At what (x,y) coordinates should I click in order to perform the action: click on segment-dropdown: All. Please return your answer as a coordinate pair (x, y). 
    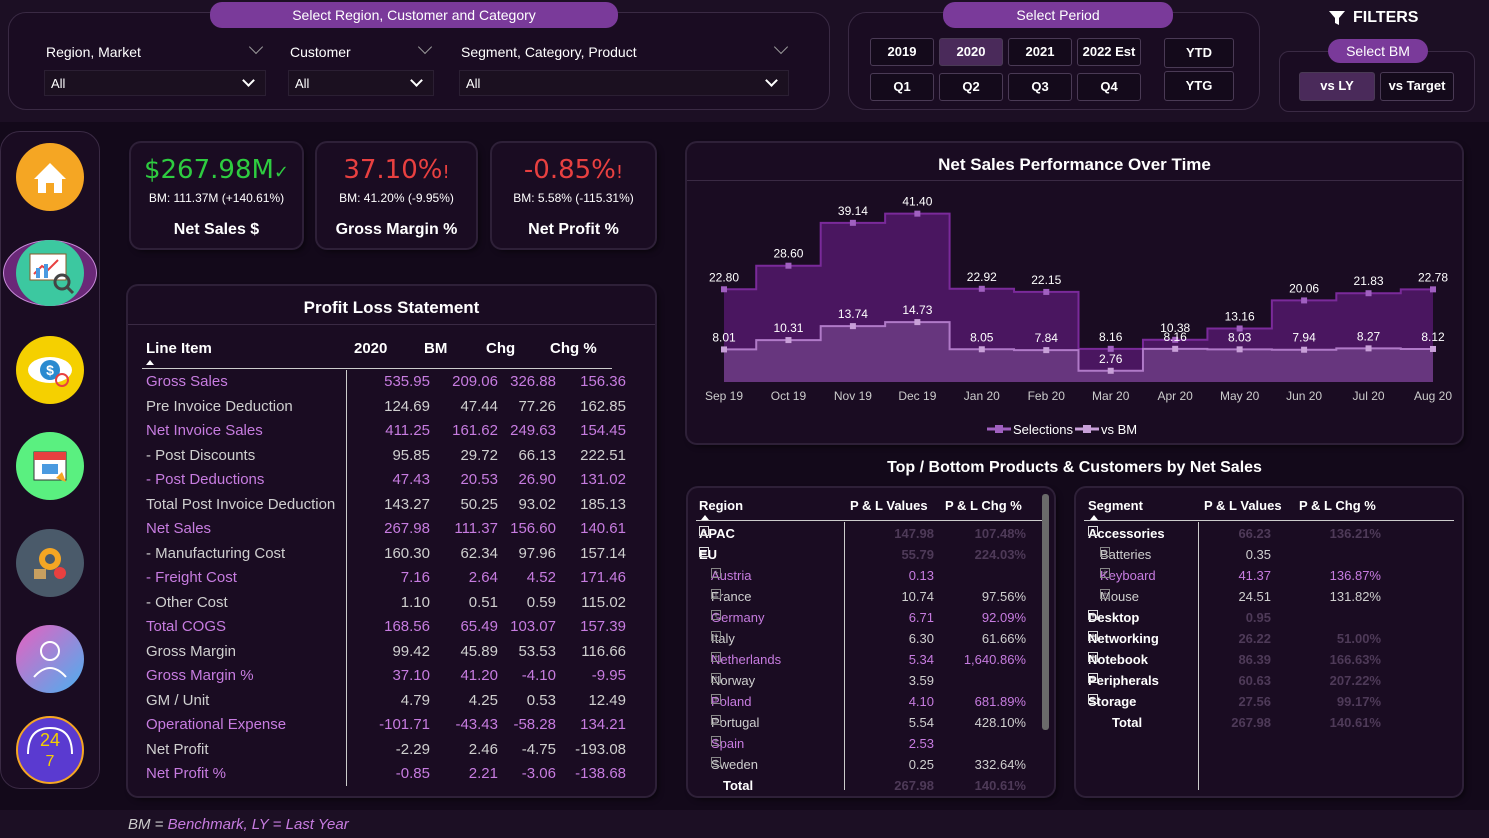
    Looking at the image, I should click on (624, 83).